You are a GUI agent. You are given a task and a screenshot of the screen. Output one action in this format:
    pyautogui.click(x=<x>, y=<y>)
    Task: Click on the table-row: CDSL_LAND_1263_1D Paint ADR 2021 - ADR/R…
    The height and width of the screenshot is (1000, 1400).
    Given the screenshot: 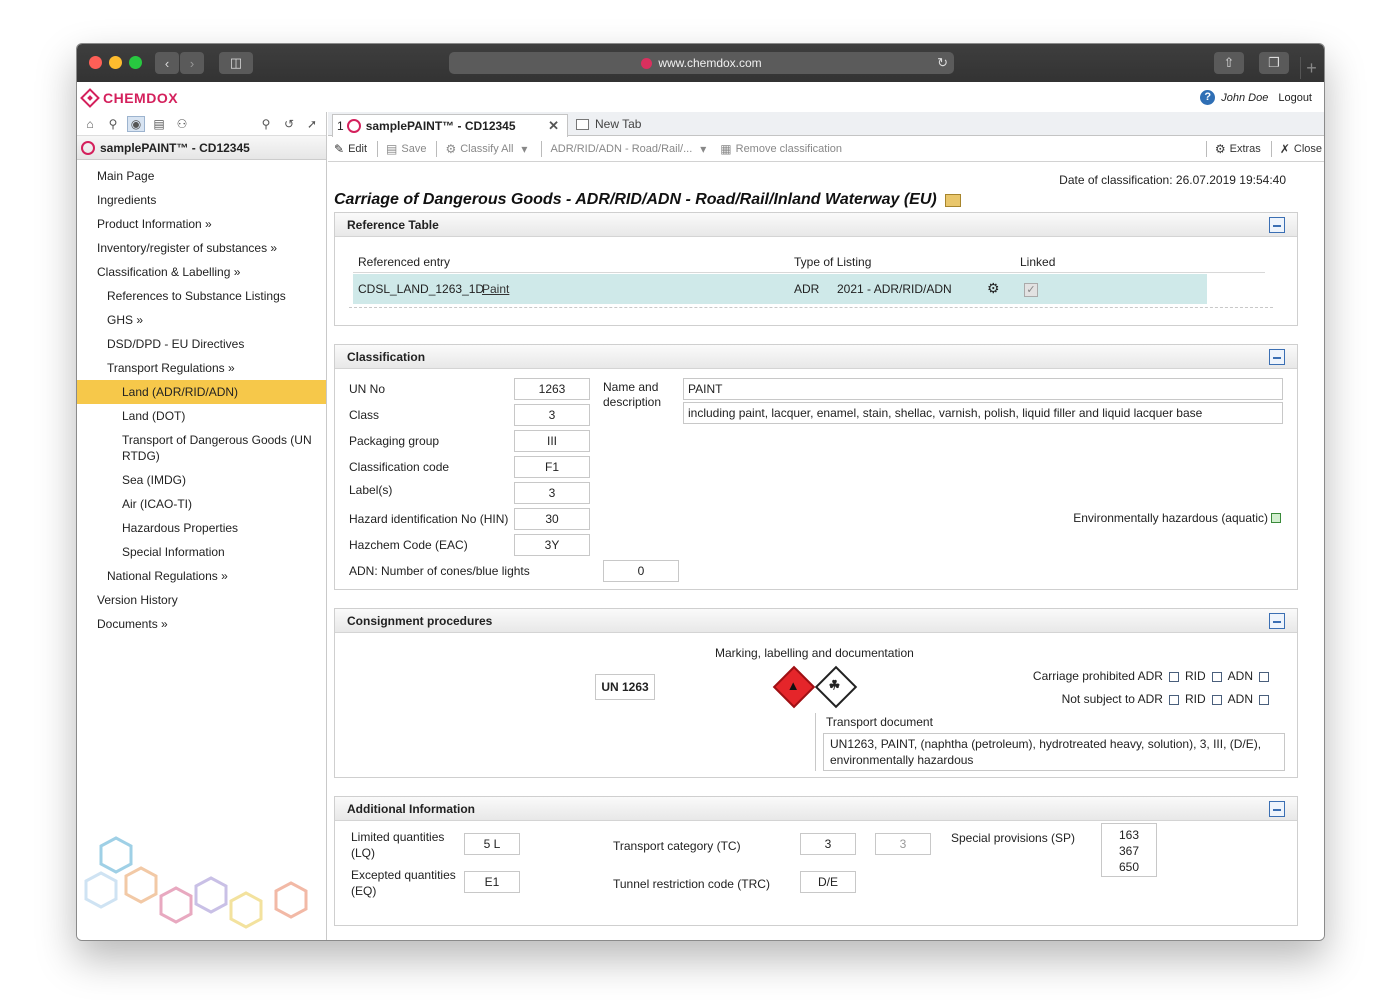 What is the action you would take?
    pyautogui.click(x=780, y=289)
    